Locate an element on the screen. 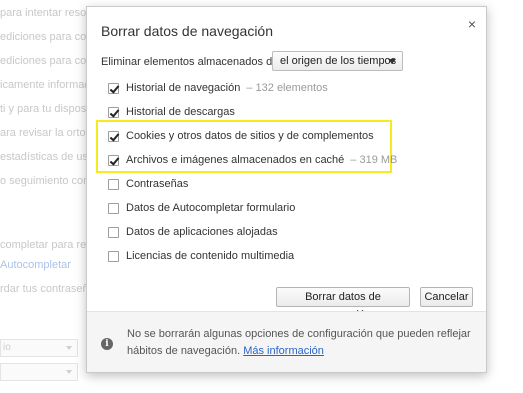  option-download-history: Historial de descargas is located at coordinates (171, 112).